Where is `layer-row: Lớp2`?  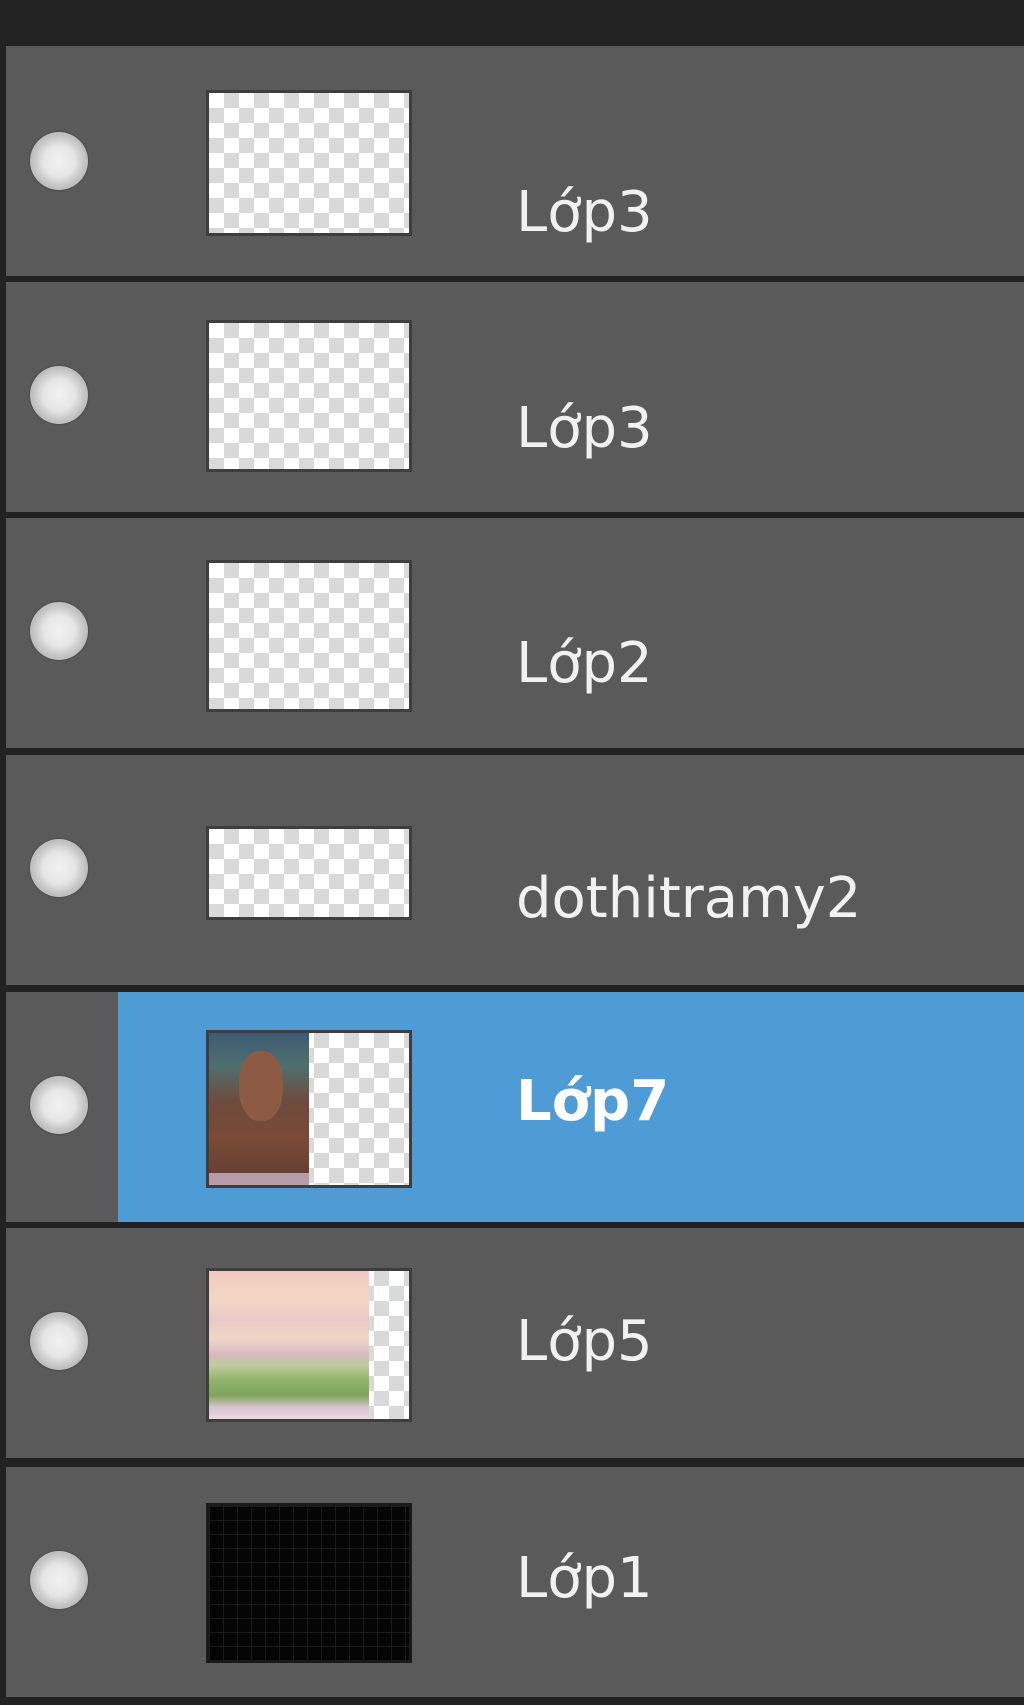
layer-row: Lớp2 is located at coordinates (515, 633).